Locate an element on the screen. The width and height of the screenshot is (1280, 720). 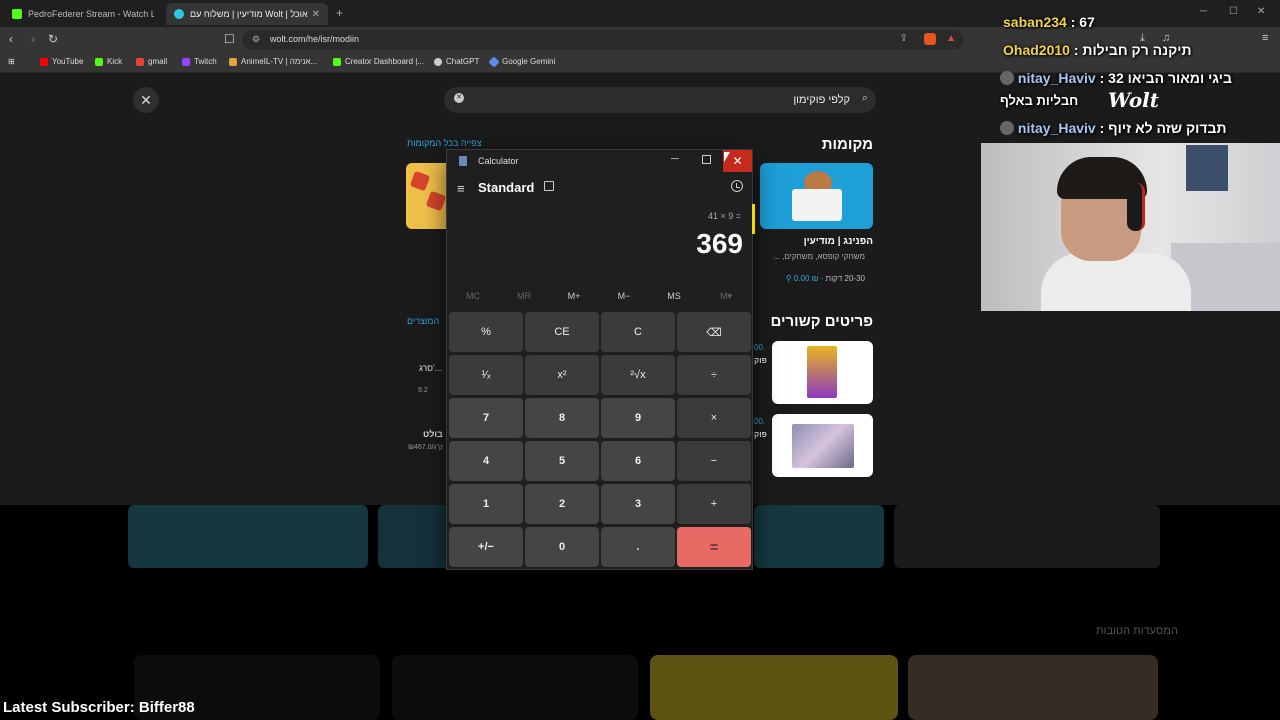
animeil-icon is located at coordinates (233, 61).